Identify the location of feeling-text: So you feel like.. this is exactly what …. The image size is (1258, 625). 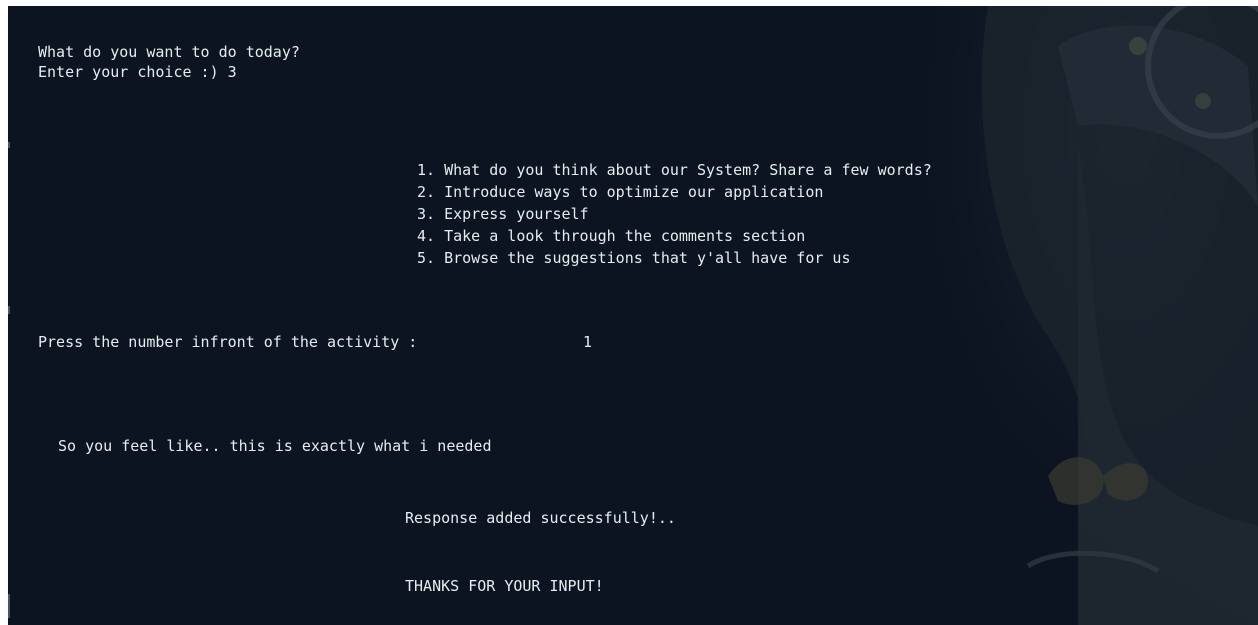
(275, 446).